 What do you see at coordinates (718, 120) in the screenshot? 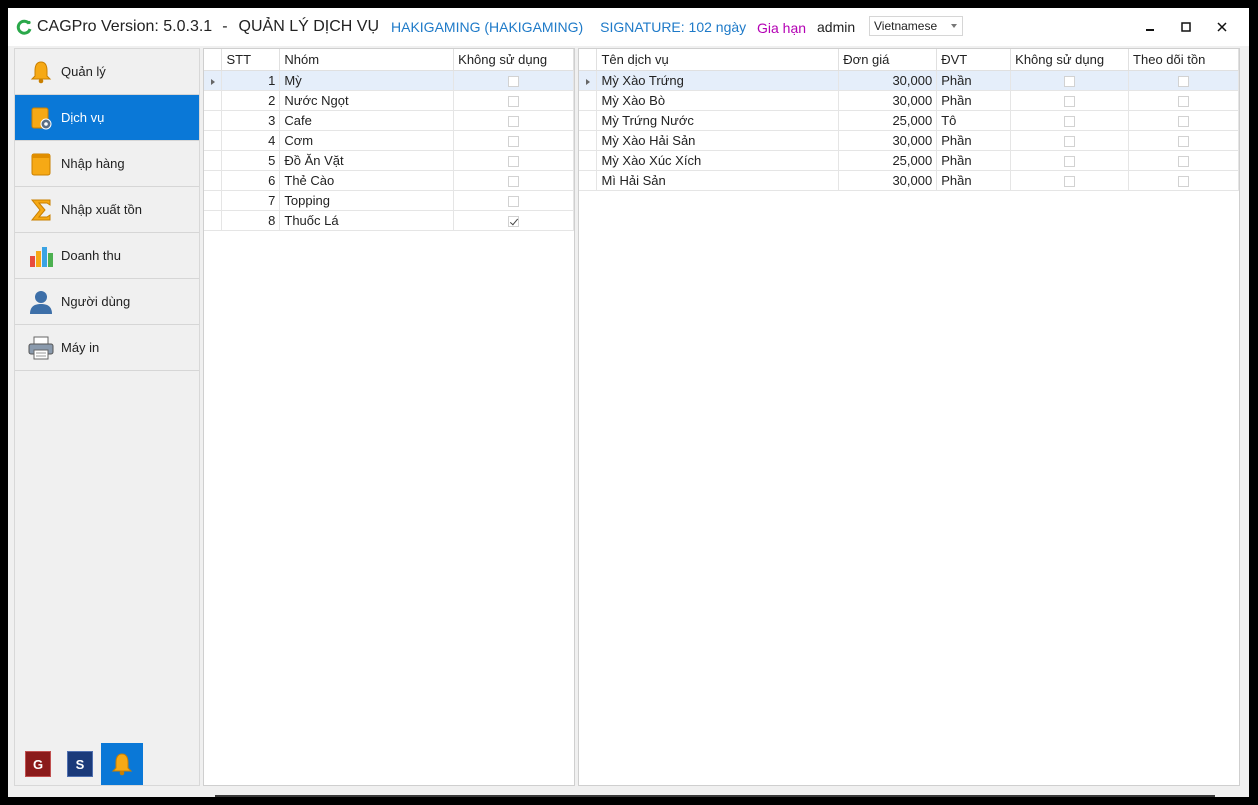
I see `cell-ten-dich-vu: Mỳ Trứng Nước` at bounding box center [718, 120].